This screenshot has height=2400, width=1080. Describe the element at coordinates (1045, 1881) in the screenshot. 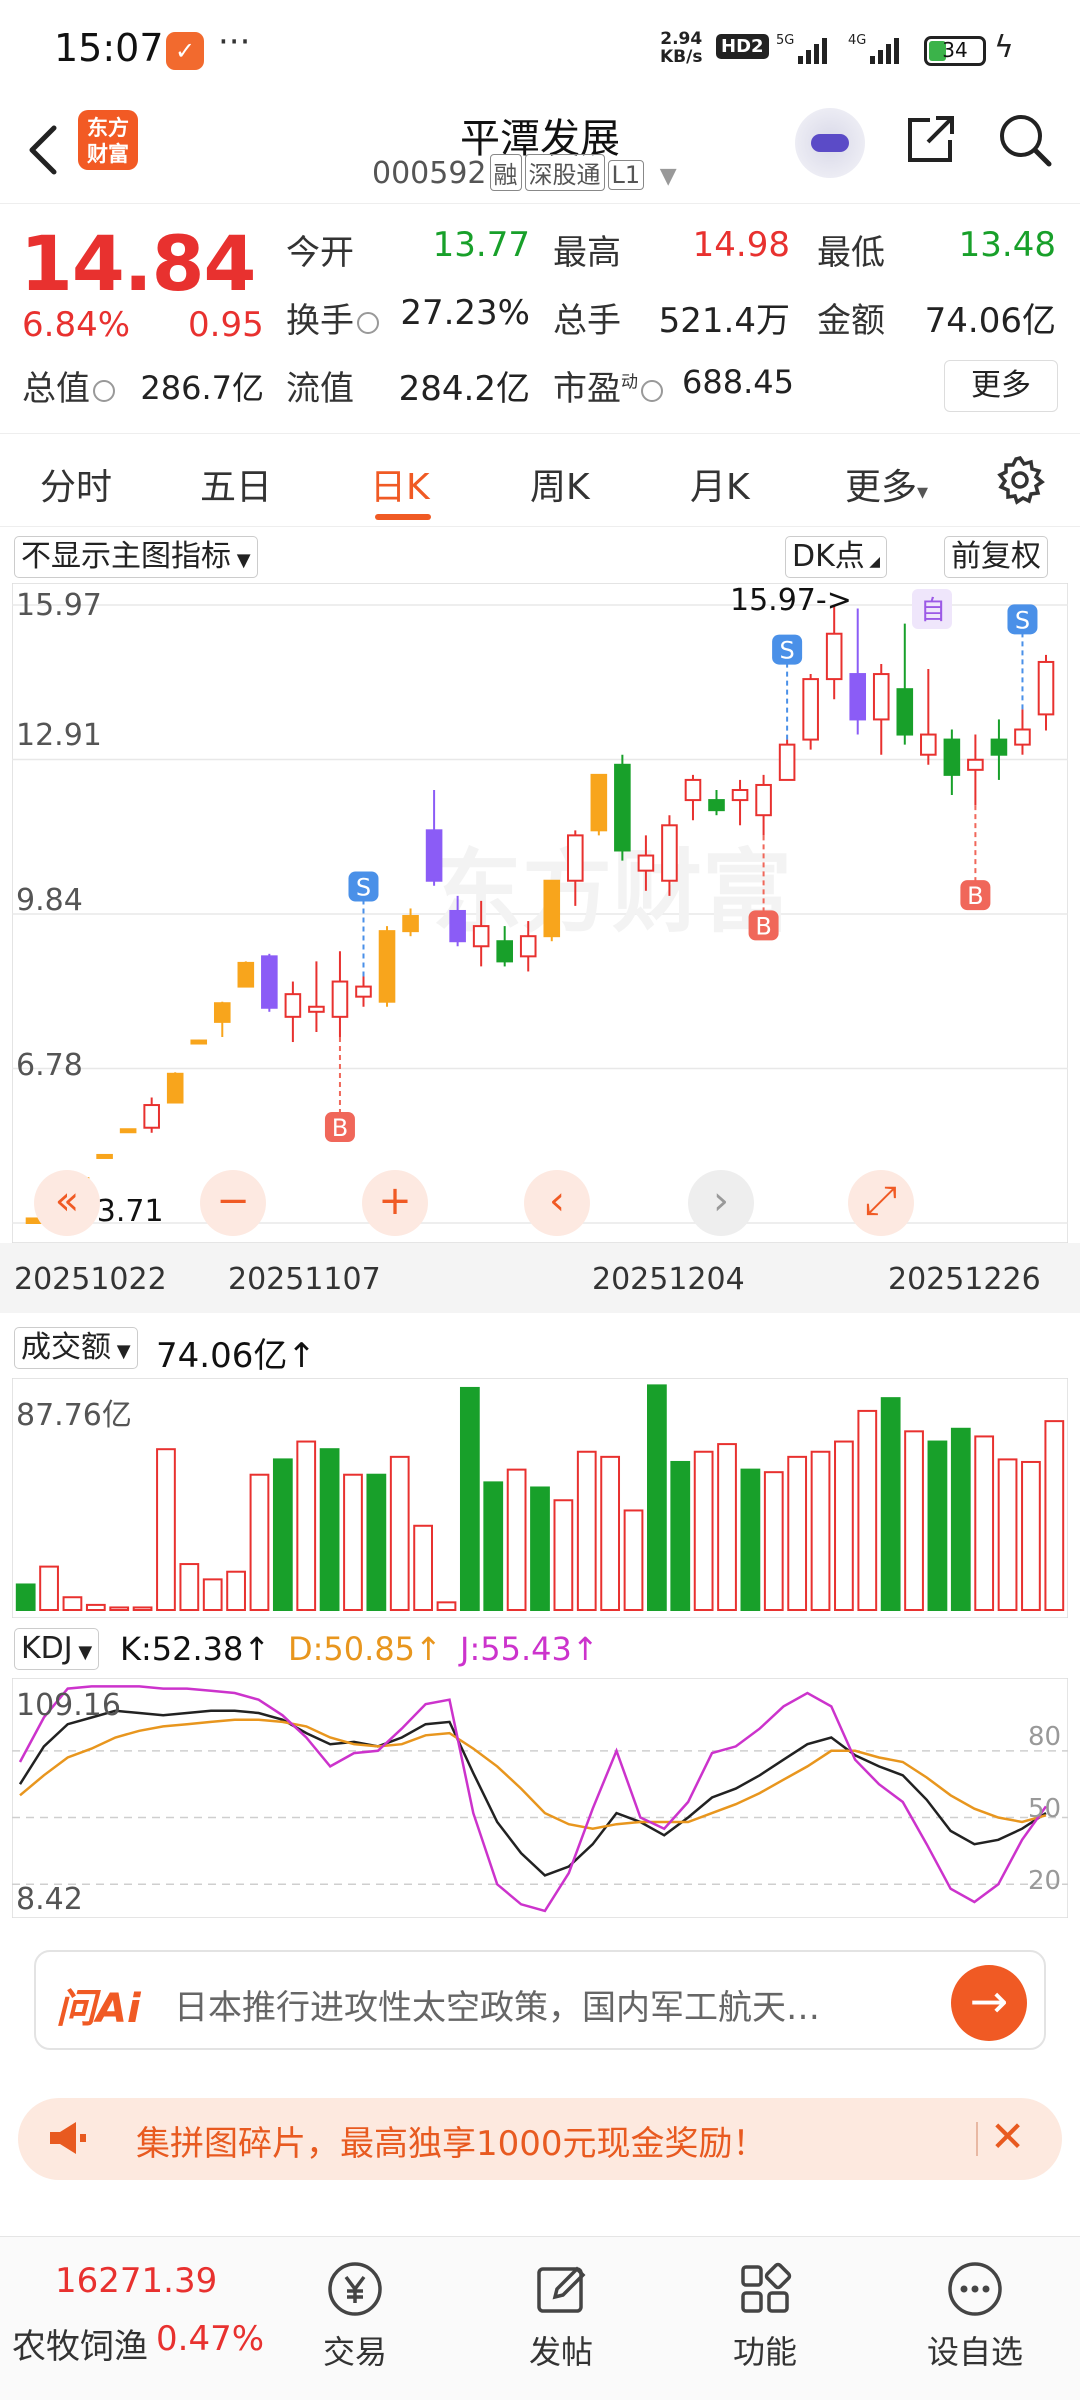

I see `kdj-level-20: 20` at that location.